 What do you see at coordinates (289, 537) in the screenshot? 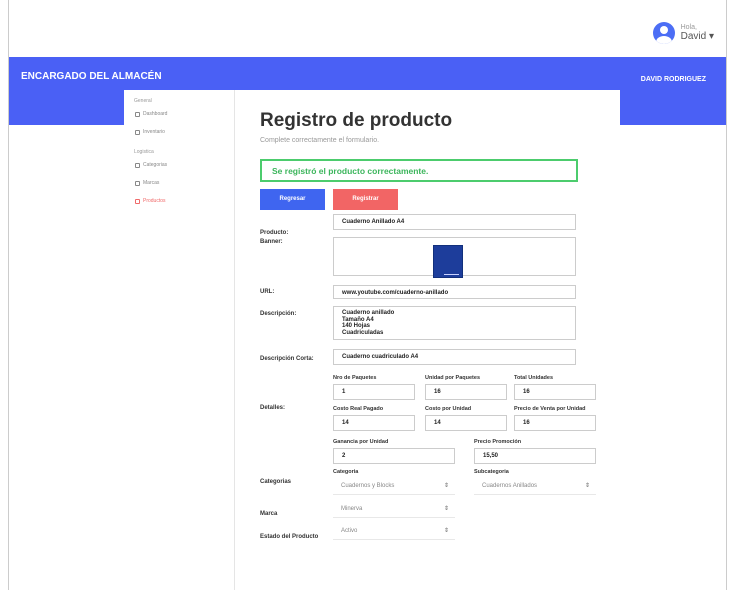
I see `status-label: Estado del Producto` at bounding box center [289, 537].